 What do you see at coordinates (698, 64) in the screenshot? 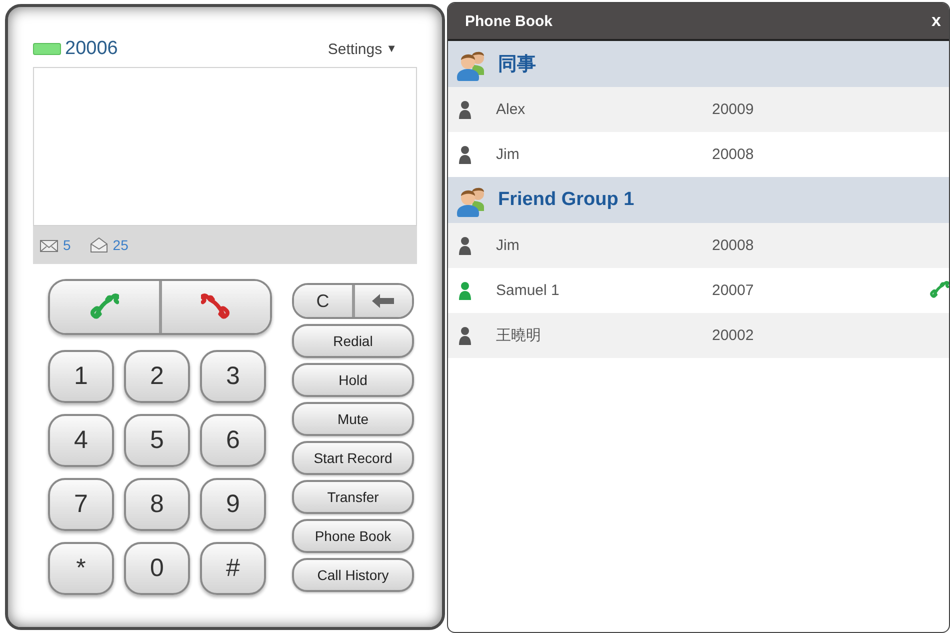
I see `group-row: 同事` at bounding box center [698, 64].